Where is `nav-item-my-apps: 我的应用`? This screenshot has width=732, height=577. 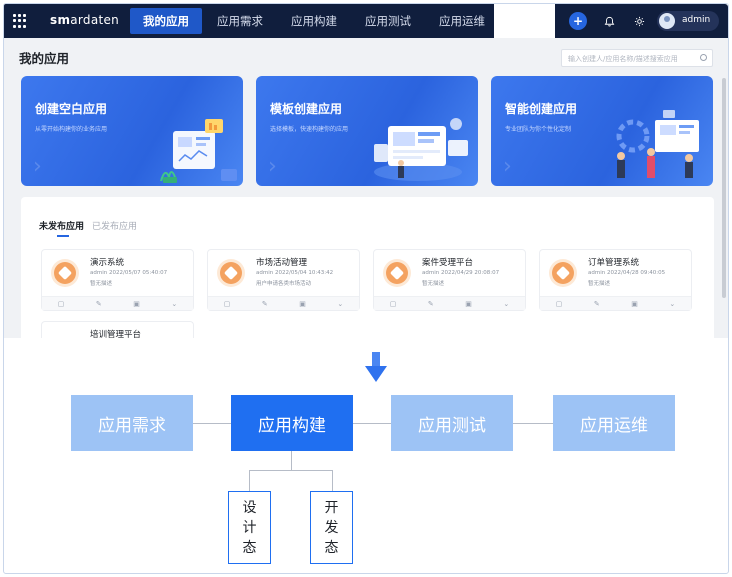 nav-item-my-apps: 我的应用 is located at coordinates (166, 21).